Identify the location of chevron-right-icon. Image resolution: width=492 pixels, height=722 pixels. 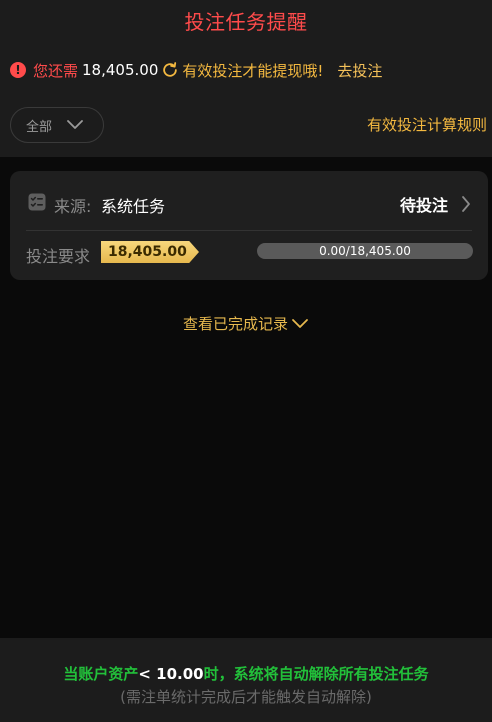
(466, 204).